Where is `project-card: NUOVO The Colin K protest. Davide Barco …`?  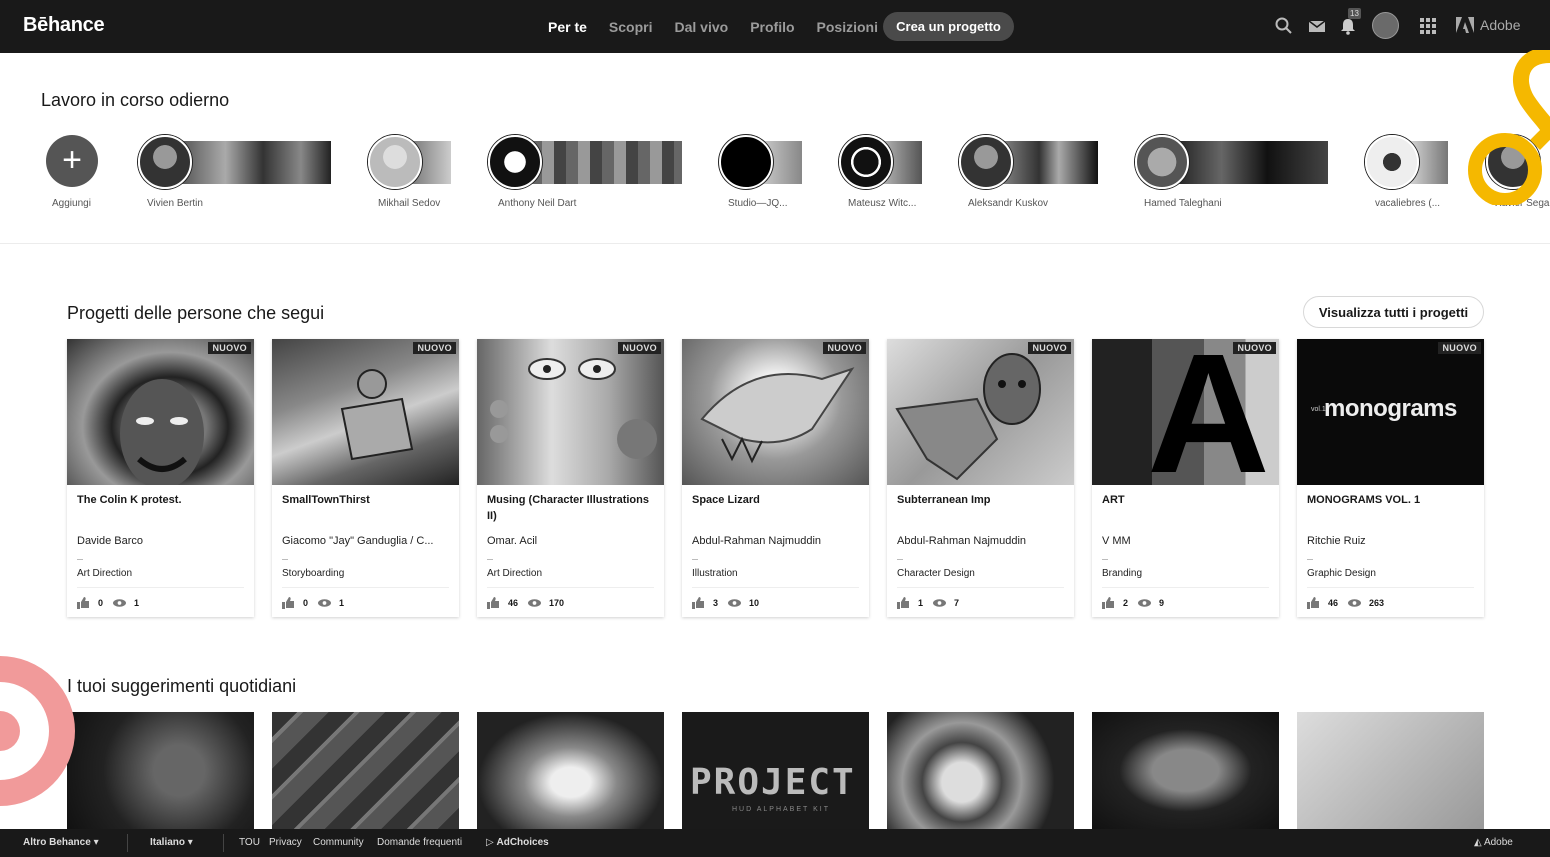
project-card: NUOVO The Colin K protest. Davide Barco … is located at coordinates (160, 478).